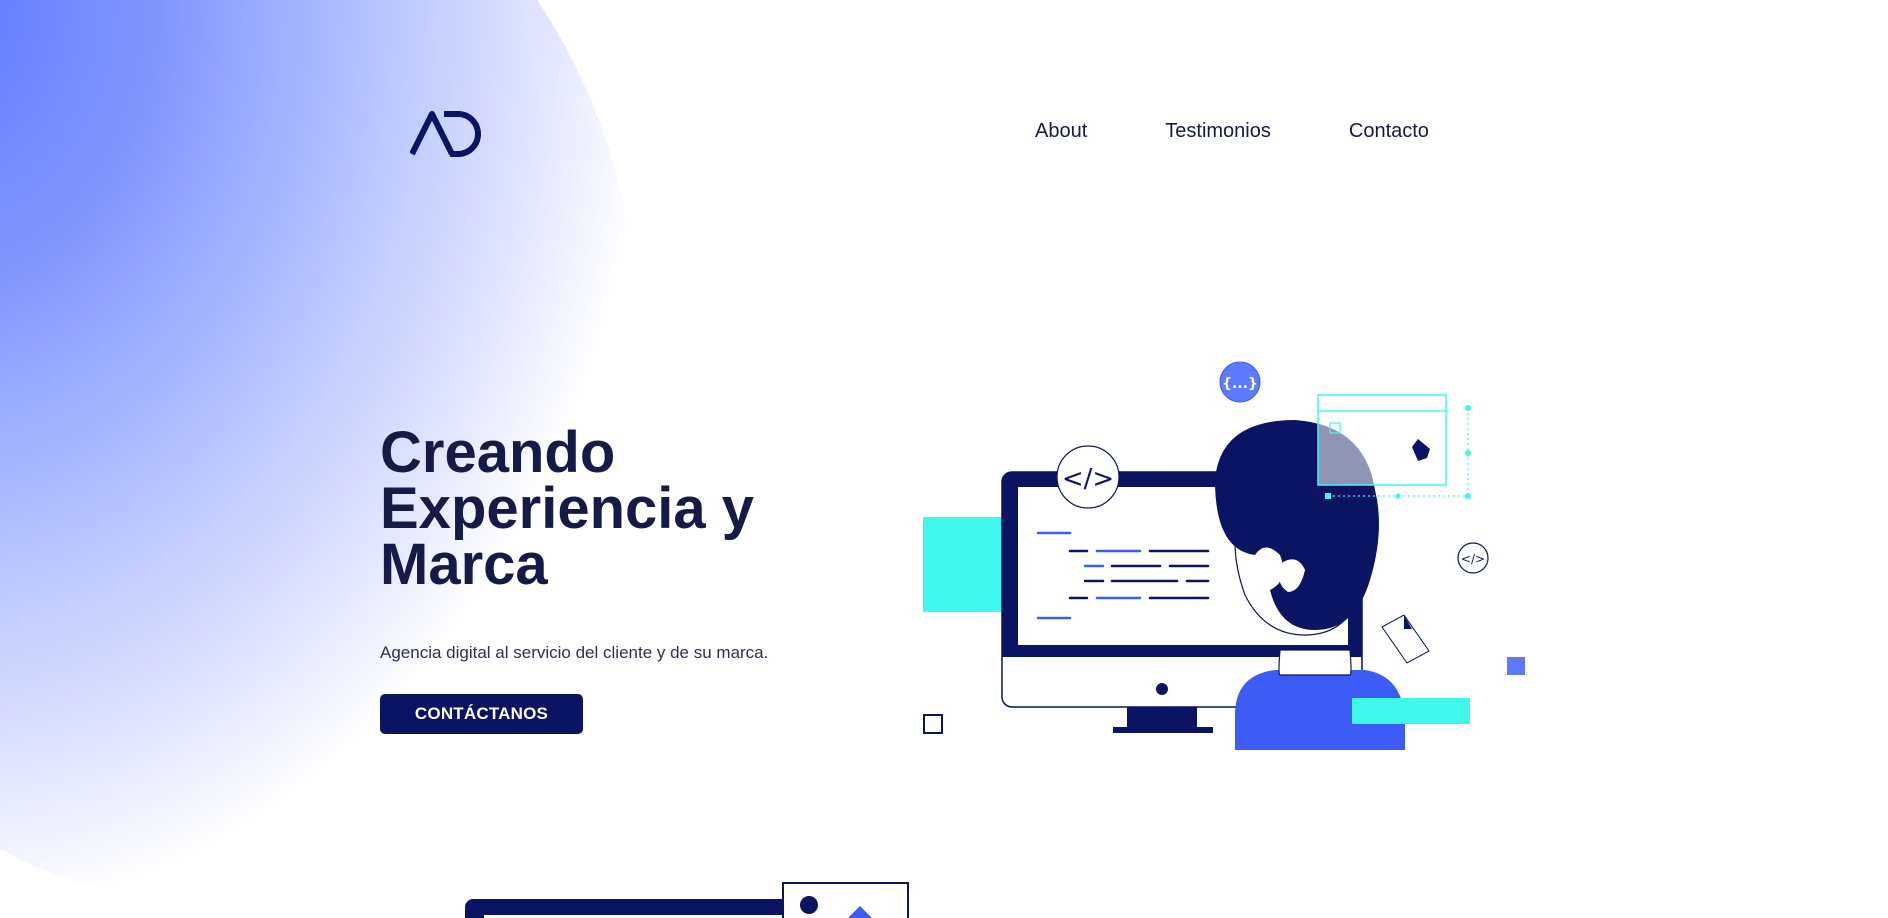 This screenshot has height=918, width=1888. I want to click on blue-square, so click(1516, 666).